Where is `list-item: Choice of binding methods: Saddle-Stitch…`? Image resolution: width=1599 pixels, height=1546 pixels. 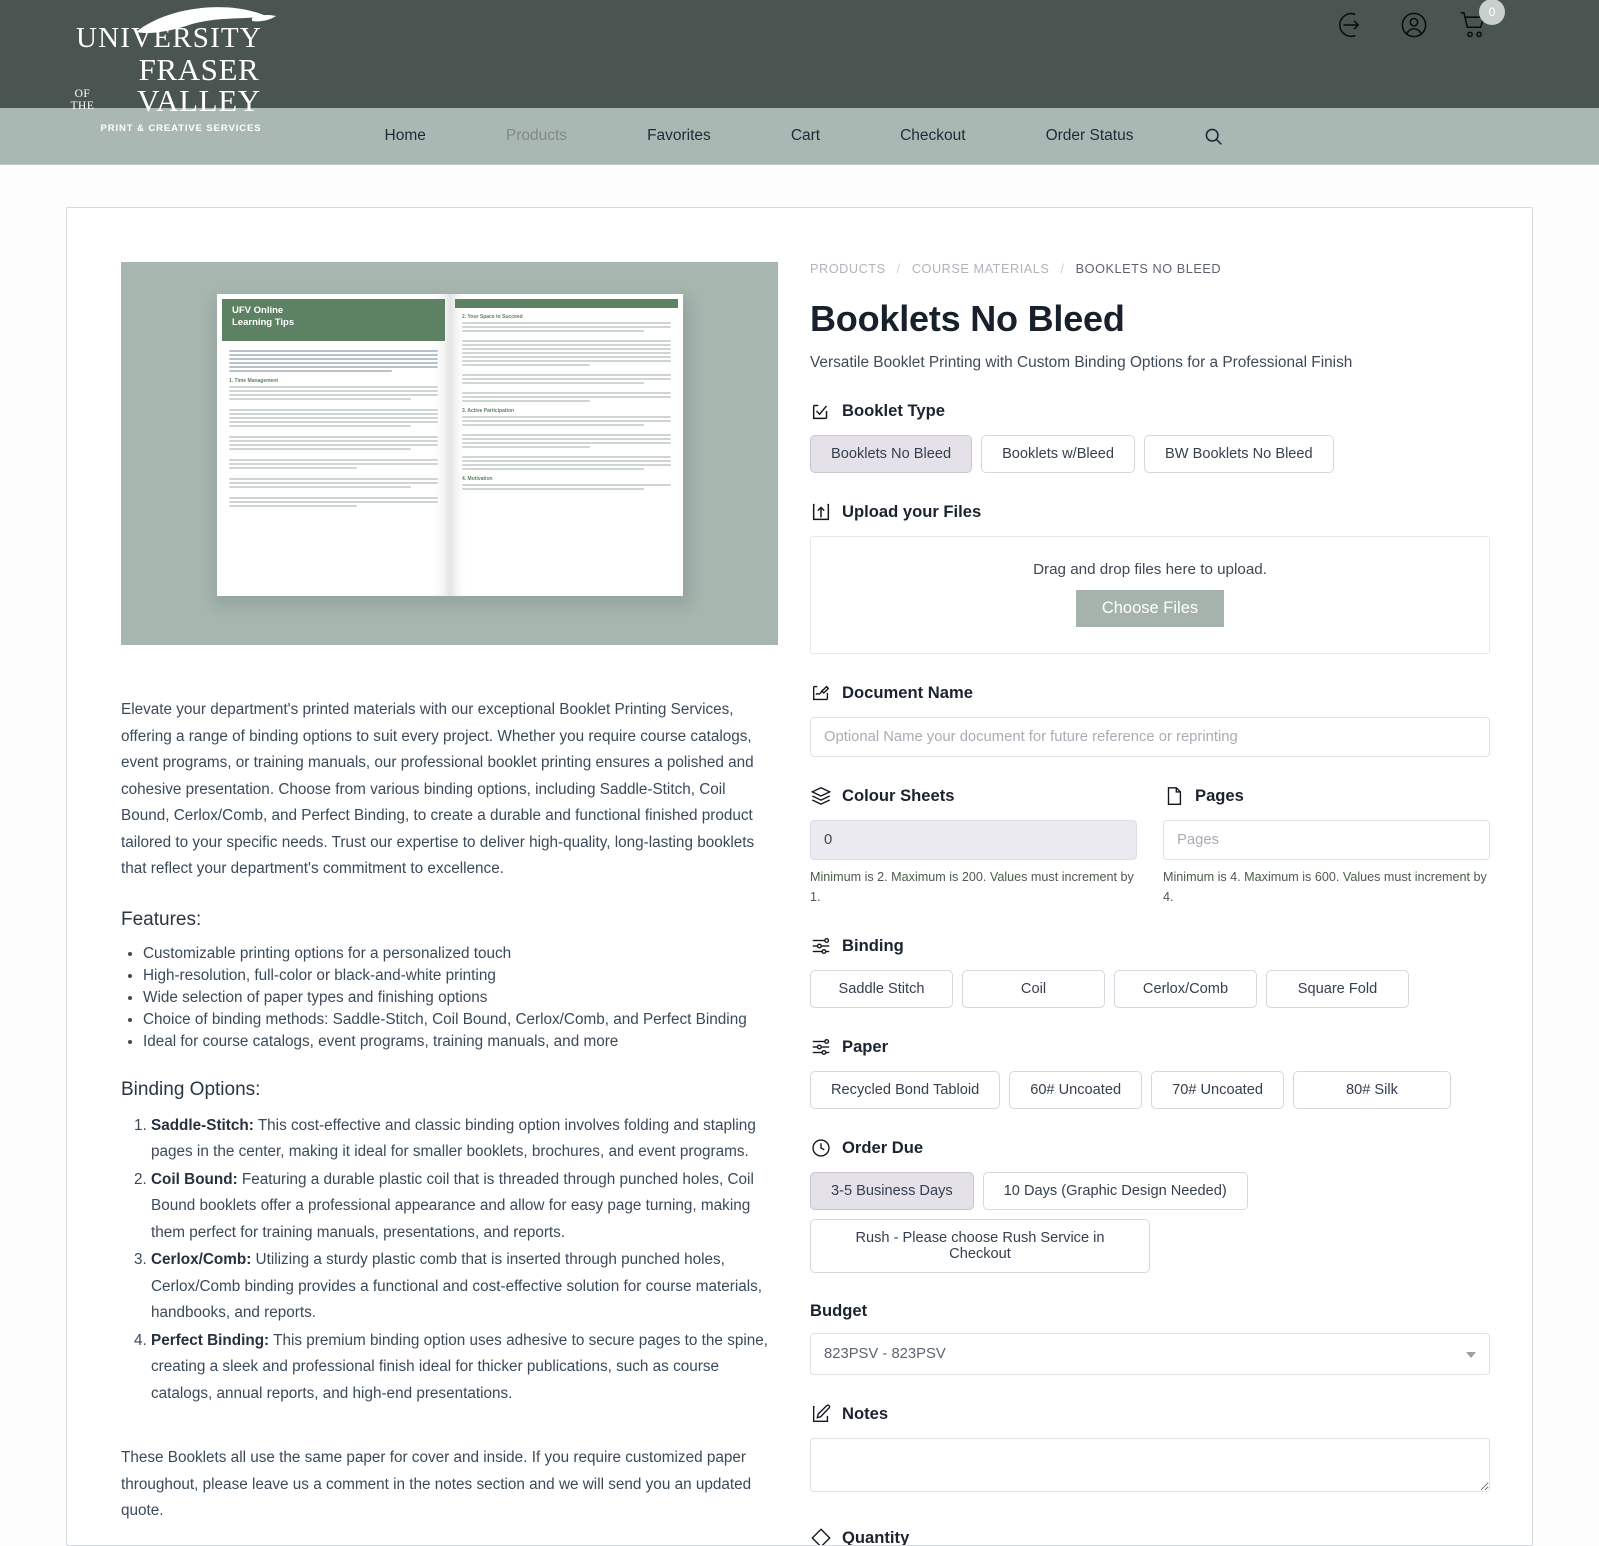 list-item: Choice of binding methods: Saddle-Stitch… is located at coordinates (460, 1020).